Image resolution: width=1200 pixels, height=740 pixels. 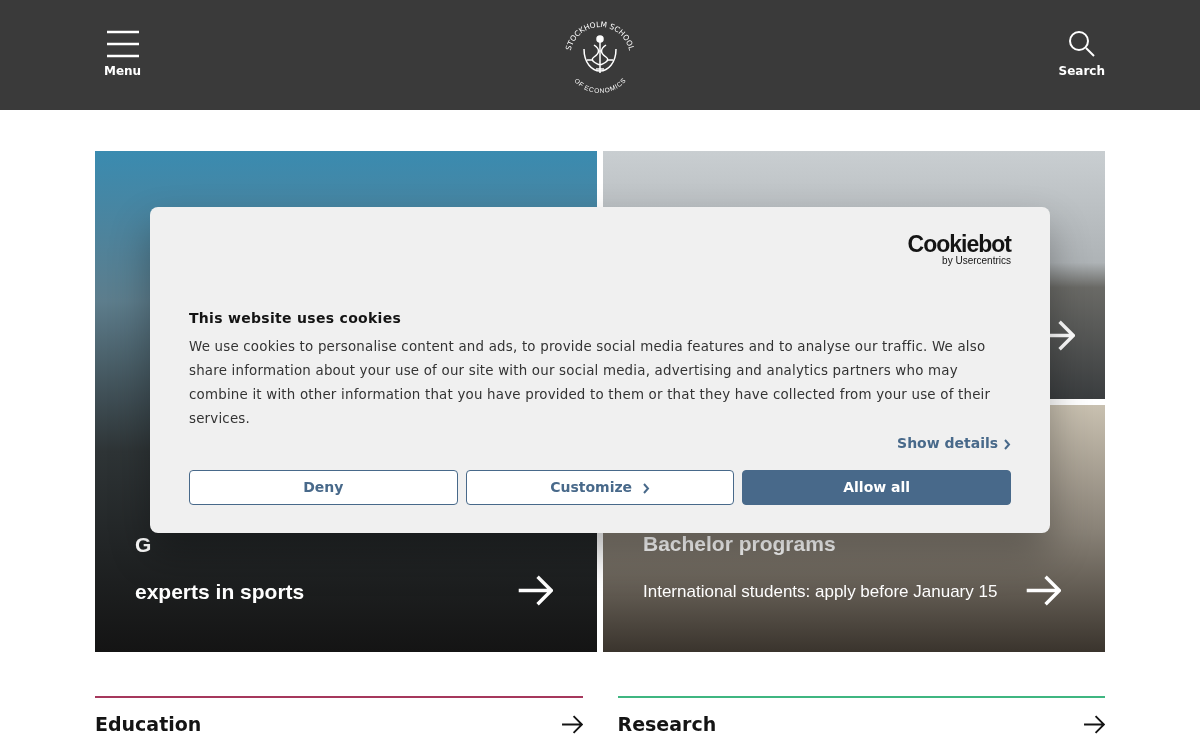 I want to click on dialog-title: This website uses cookies, so click(x=296, y=318).